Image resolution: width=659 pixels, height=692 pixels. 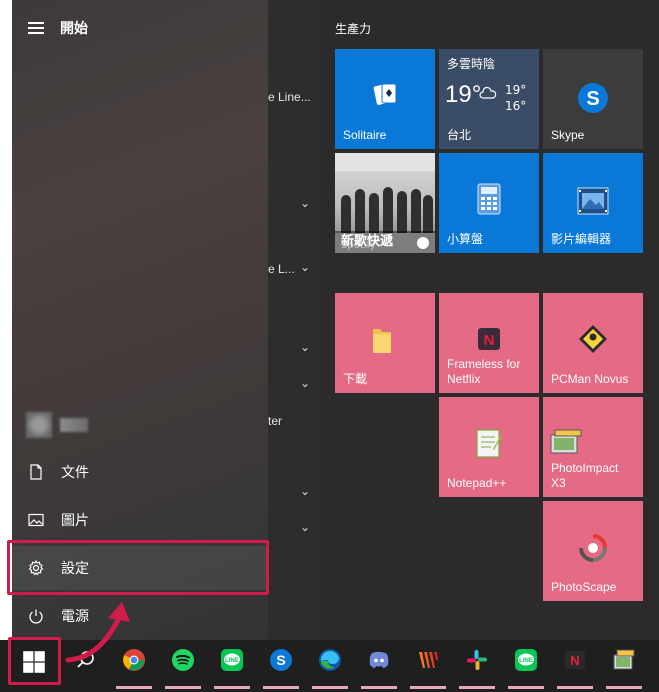 I want to click on tile-skype: S Skype, so click(x=593, y=99).